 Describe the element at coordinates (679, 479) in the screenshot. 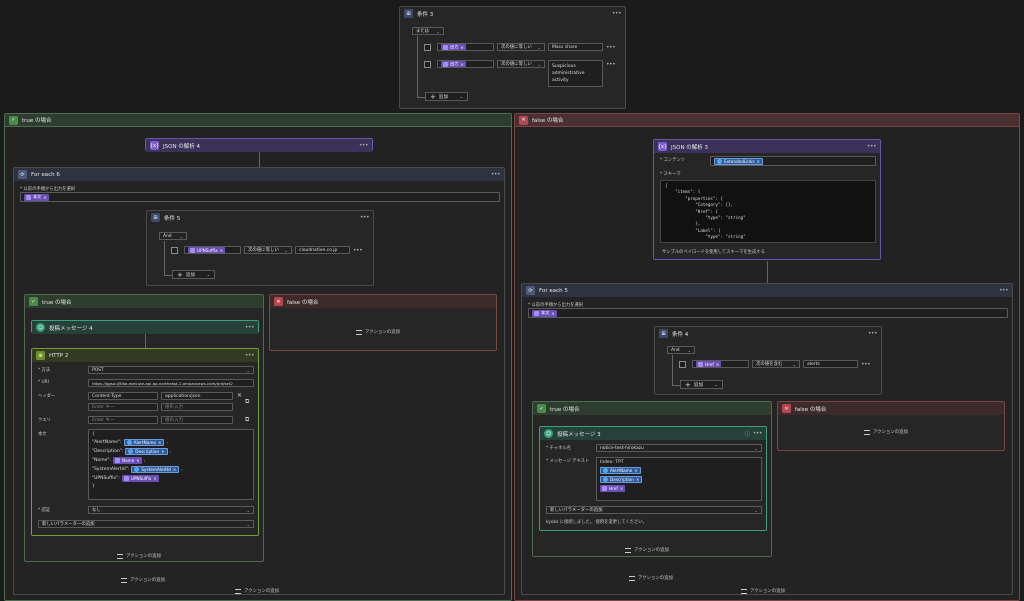

I see `message-editor: Index: TPT AlertName ✕ Description ✕ Href ✕` at that location.